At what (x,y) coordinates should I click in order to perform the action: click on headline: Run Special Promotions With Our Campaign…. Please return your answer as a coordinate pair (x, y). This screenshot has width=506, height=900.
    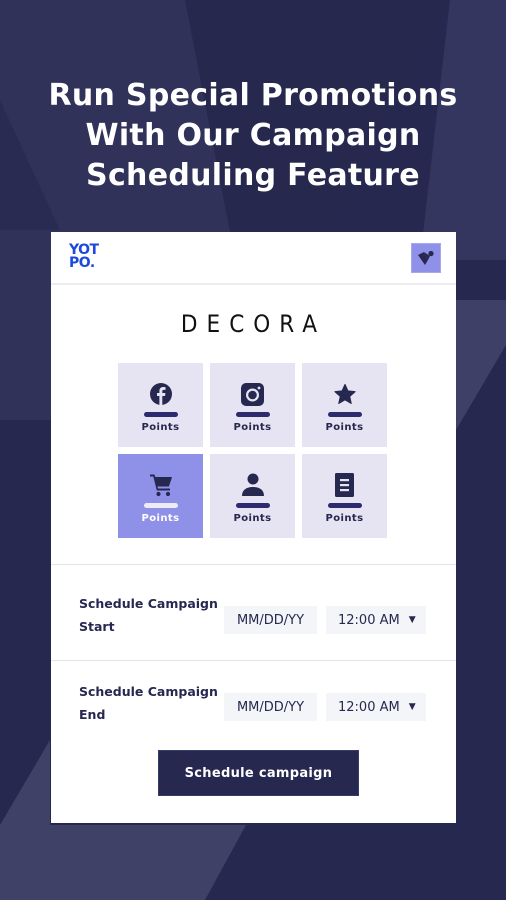
    Looking at the image, I should click on (253, 136).